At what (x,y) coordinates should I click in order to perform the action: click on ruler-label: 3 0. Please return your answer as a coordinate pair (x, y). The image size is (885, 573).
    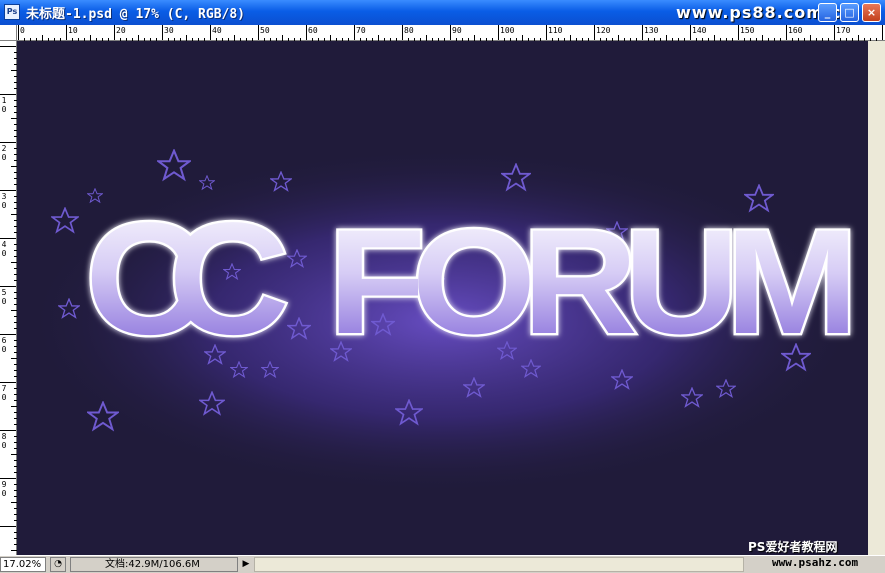
    Looking at the image, I should click on (4, 201).